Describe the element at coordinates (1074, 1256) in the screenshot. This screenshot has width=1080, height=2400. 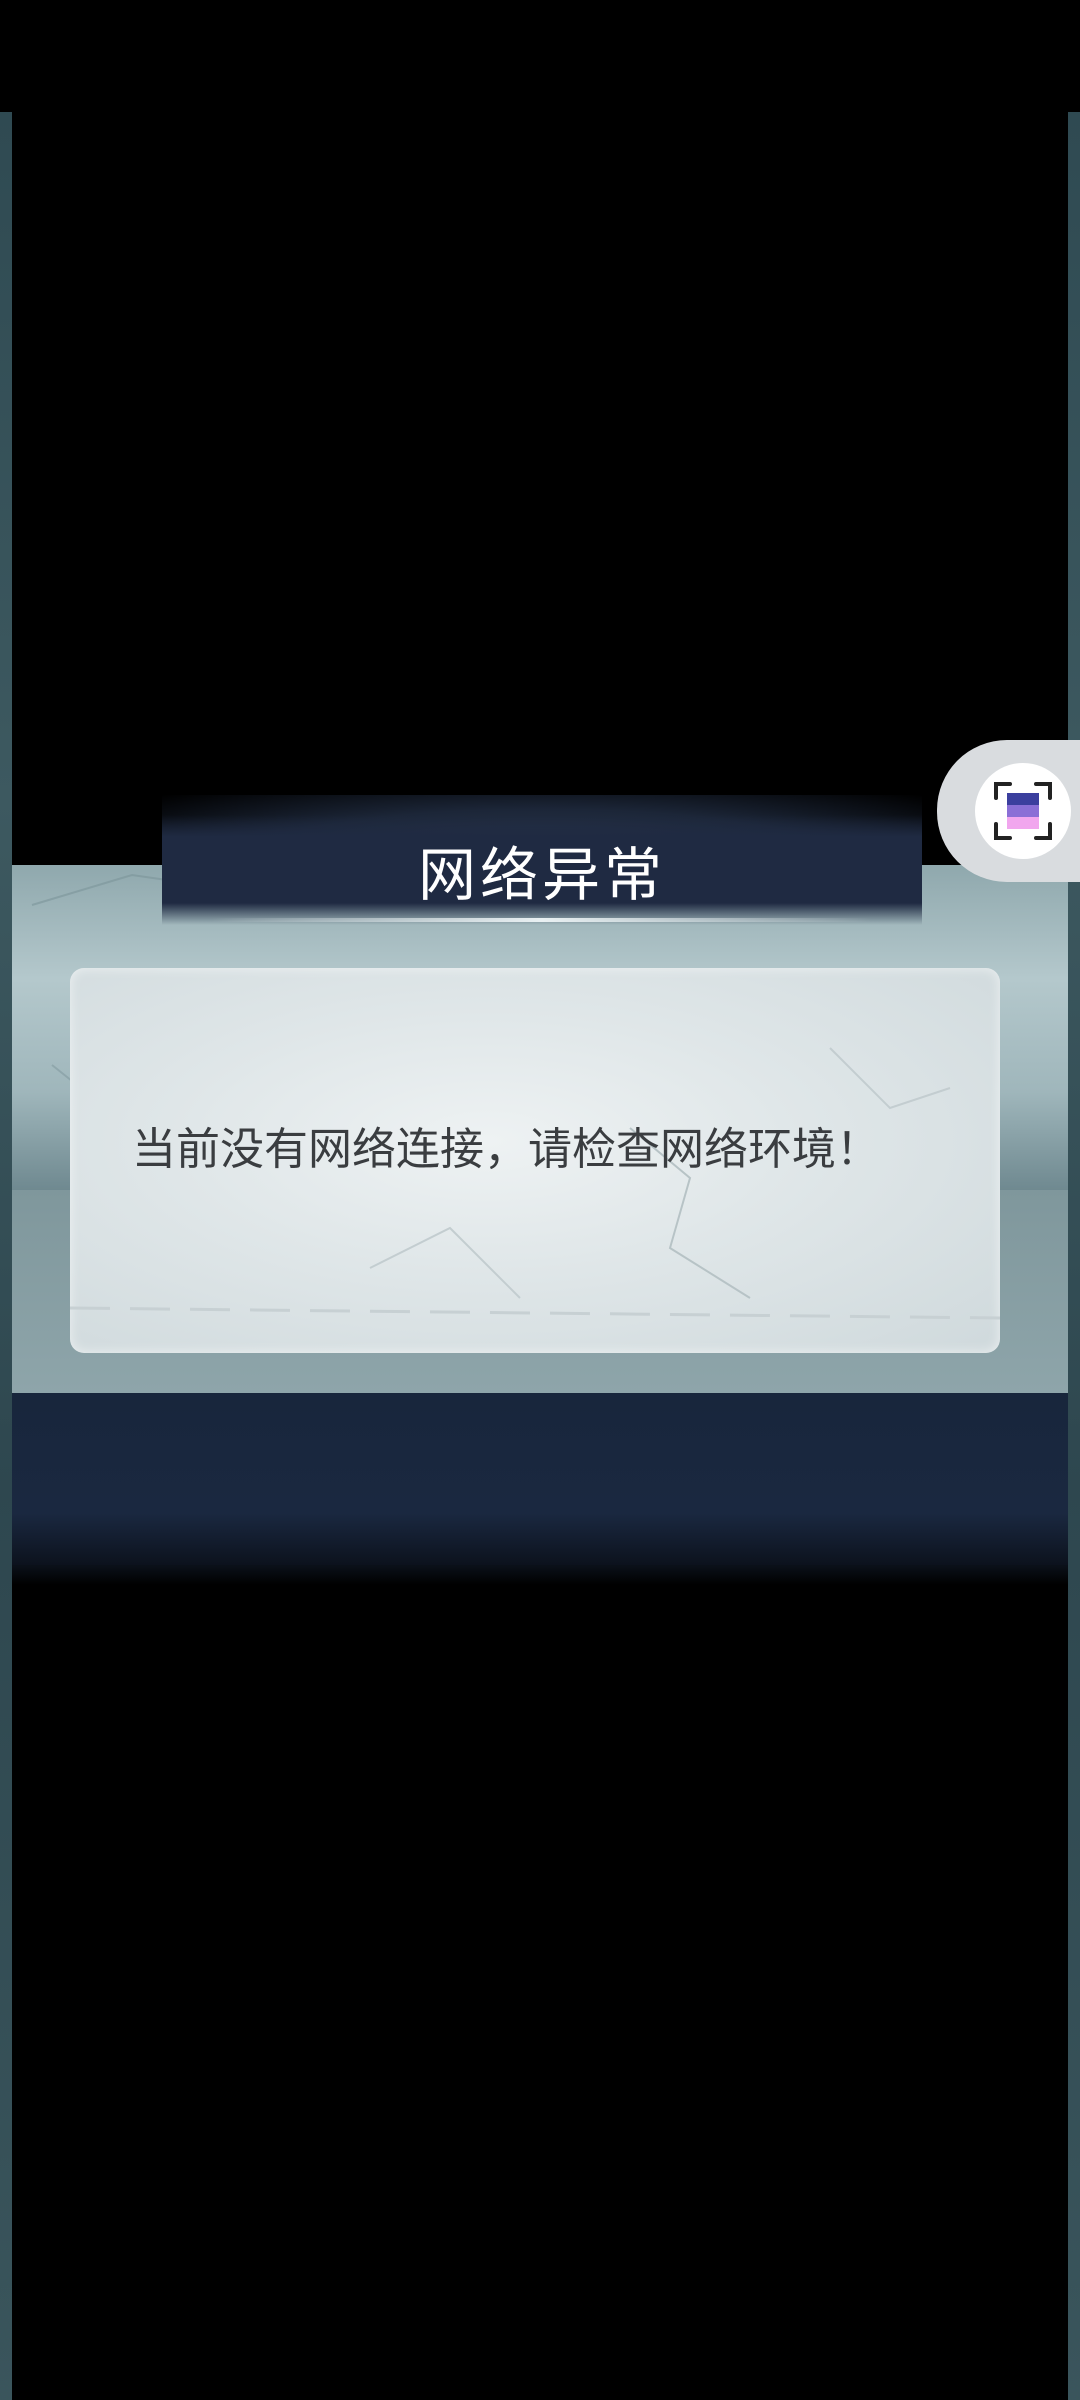
I see `background-strip-right` at that location.